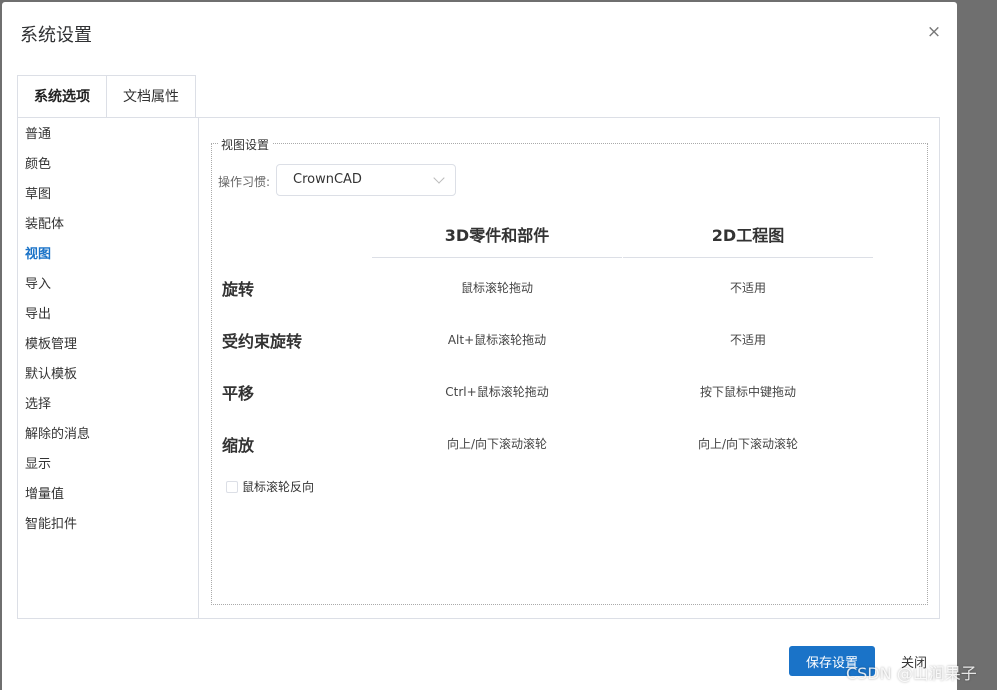 The image size is (997, 690). I want to click on tab-document-properties: 文档属性, so click(151, 96).